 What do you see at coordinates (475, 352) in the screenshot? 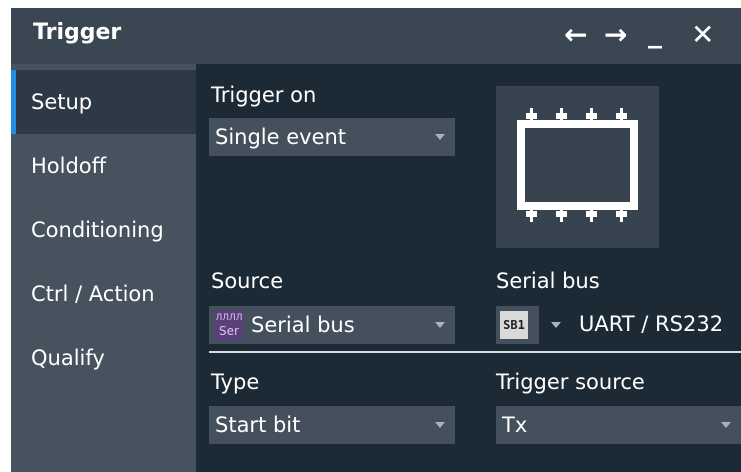
I see `section-divider` at bounding box center [475, 352].